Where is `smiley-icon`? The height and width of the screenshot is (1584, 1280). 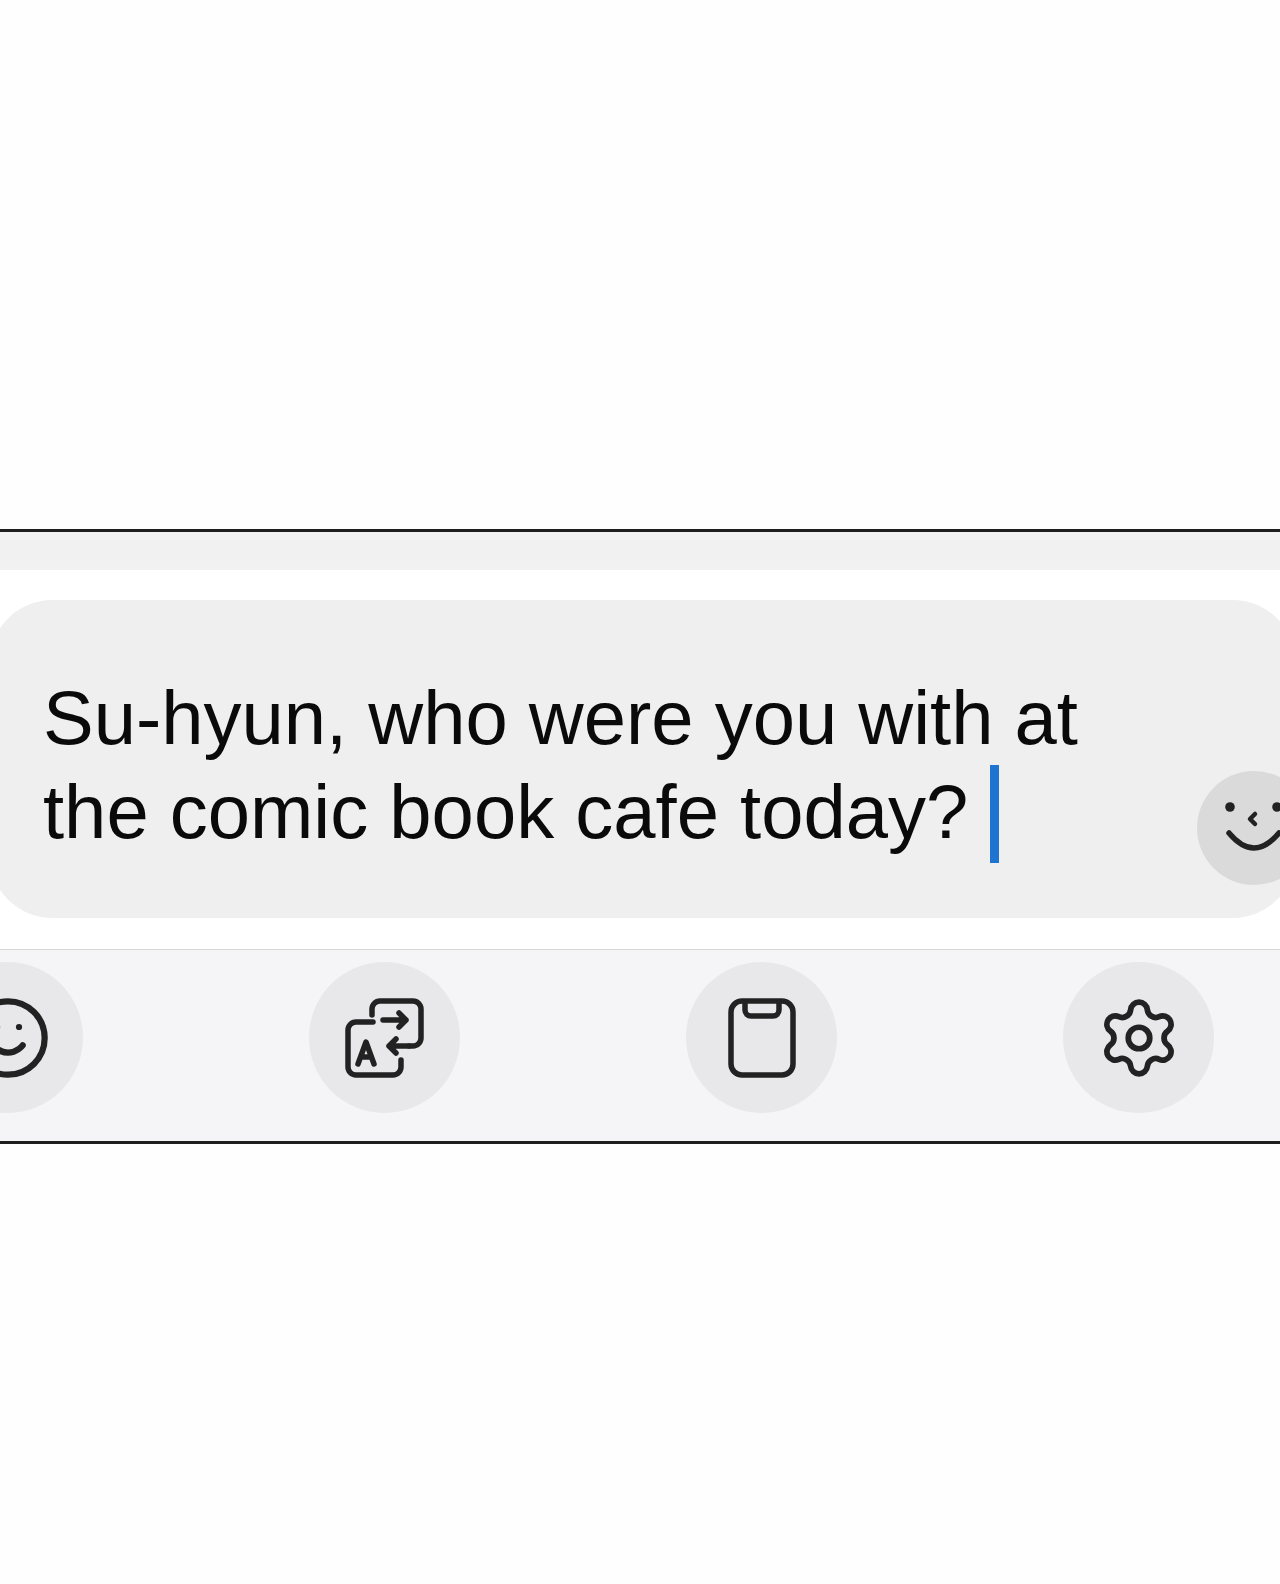
smiley-icon is located at coordinates (1252, 828).